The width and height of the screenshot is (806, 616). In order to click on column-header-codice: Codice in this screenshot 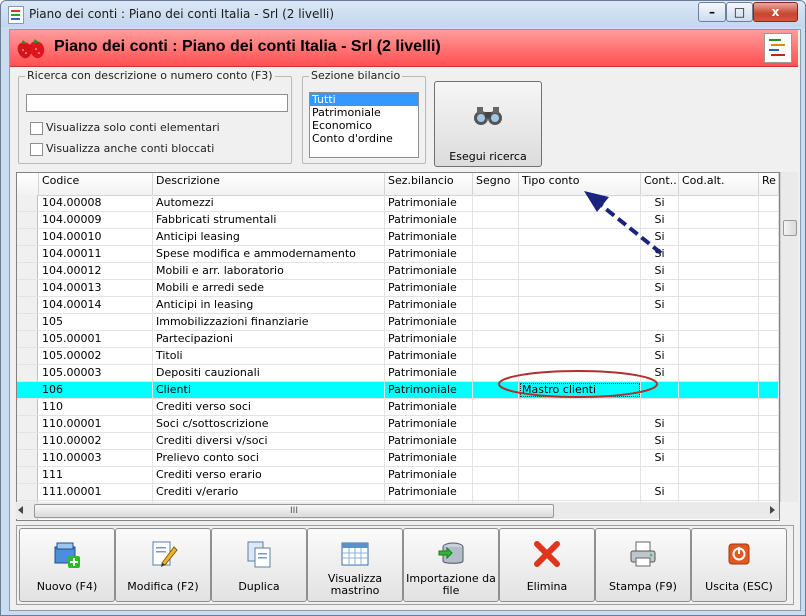, I will do `click(96, 184)`.